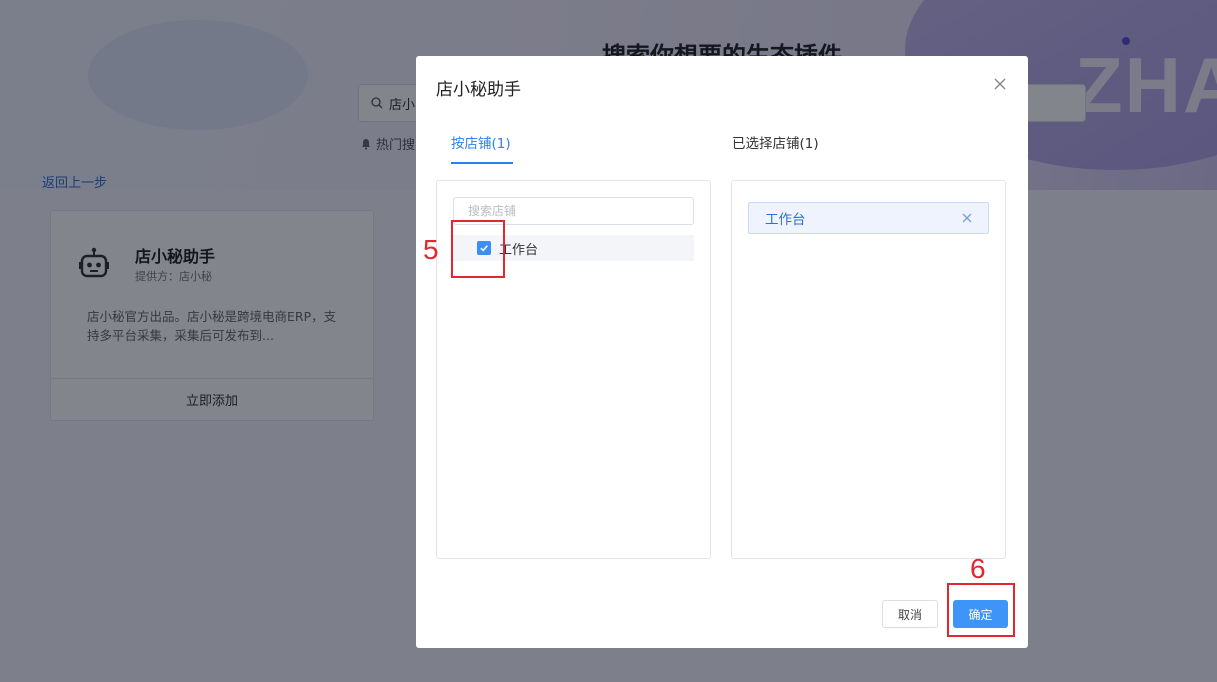 The width and height of the screenshot is (1217, 682). Describe the element at coordinates (868, 218) in the screenshot. I see `selected-store-tag: 工作台` at that location.